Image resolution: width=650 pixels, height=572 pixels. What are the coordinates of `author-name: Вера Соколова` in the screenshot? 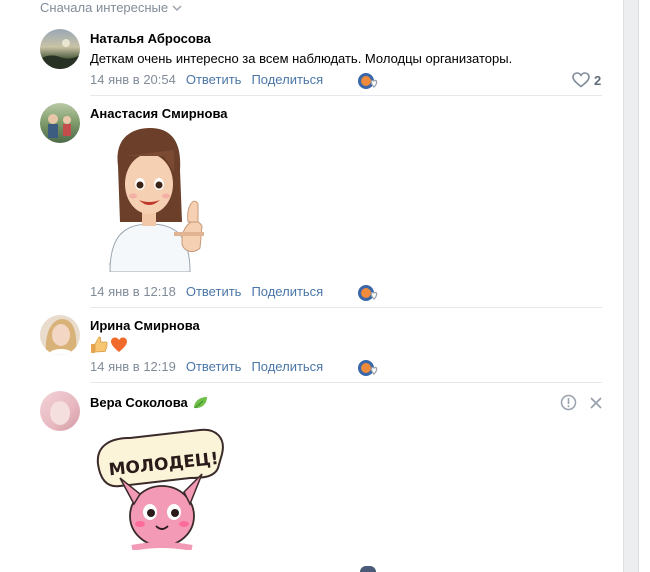 It's located at (139, 402).